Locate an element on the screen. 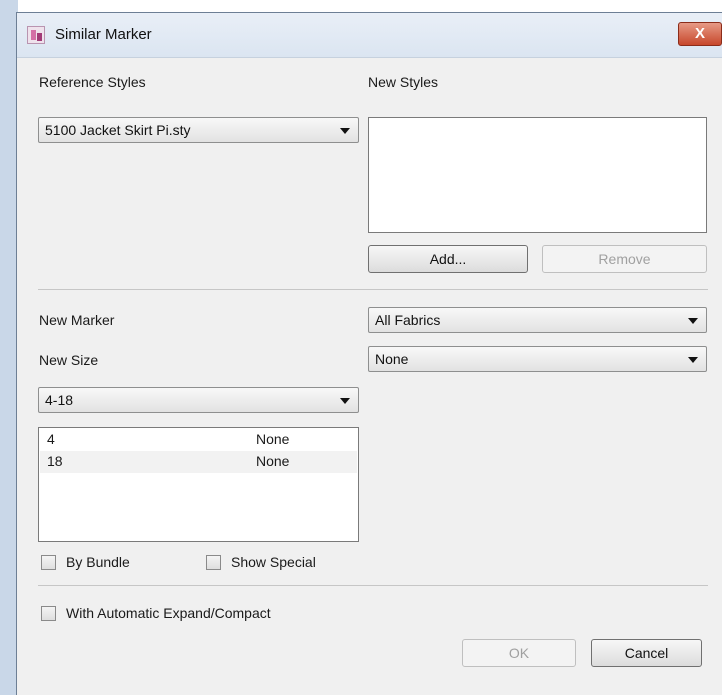 Image resolution: width=722 pixels, height=695 pixels. title-bar: Similar Marker X is located at coordinates (369, 35).